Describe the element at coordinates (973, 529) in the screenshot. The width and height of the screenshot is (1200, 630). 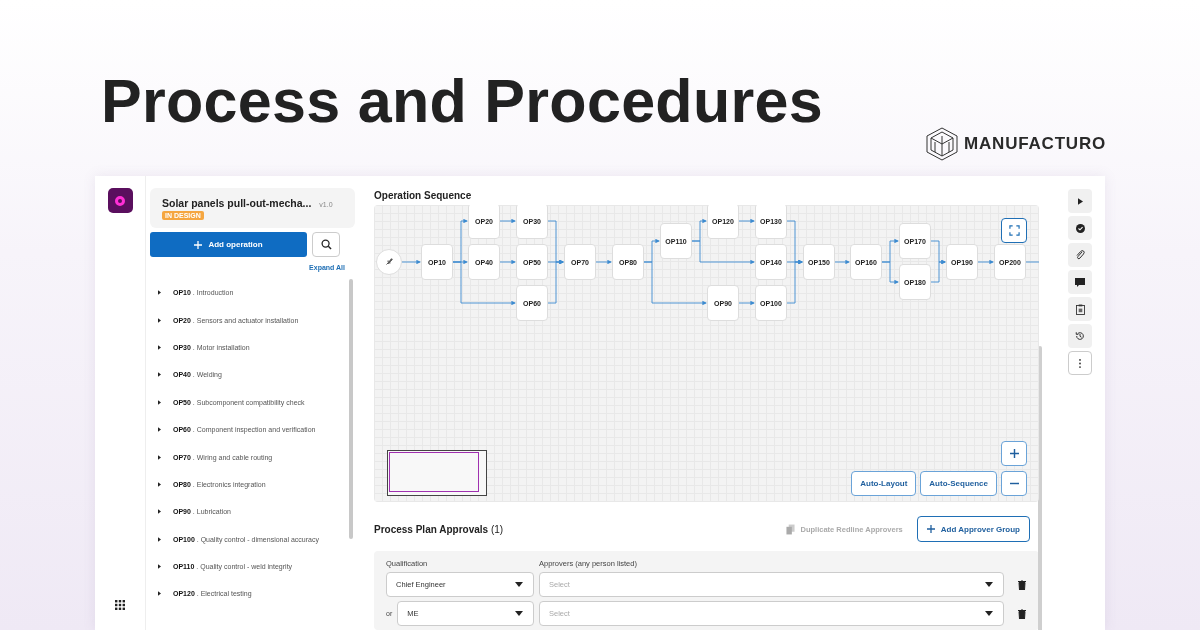
I see `add-approver-group-button: Add Approver Group` at that location.